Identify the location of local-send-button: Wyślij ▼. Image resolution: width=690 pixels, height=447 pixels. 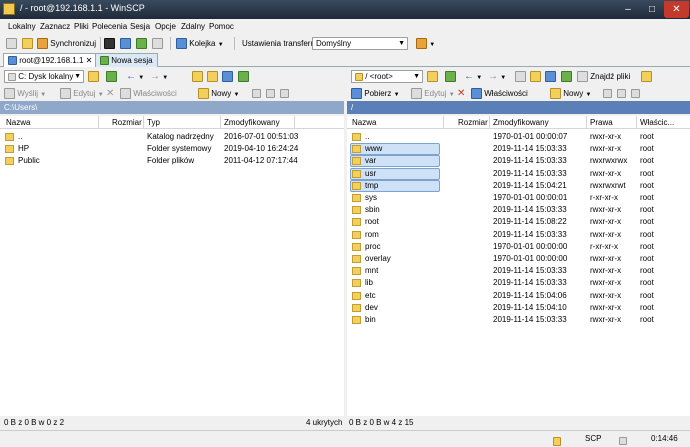
(25, 93).